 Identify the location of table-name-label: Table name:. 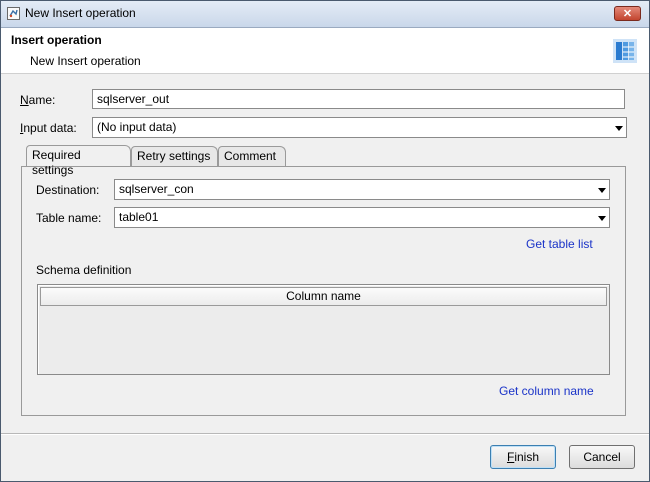
(69, 218).